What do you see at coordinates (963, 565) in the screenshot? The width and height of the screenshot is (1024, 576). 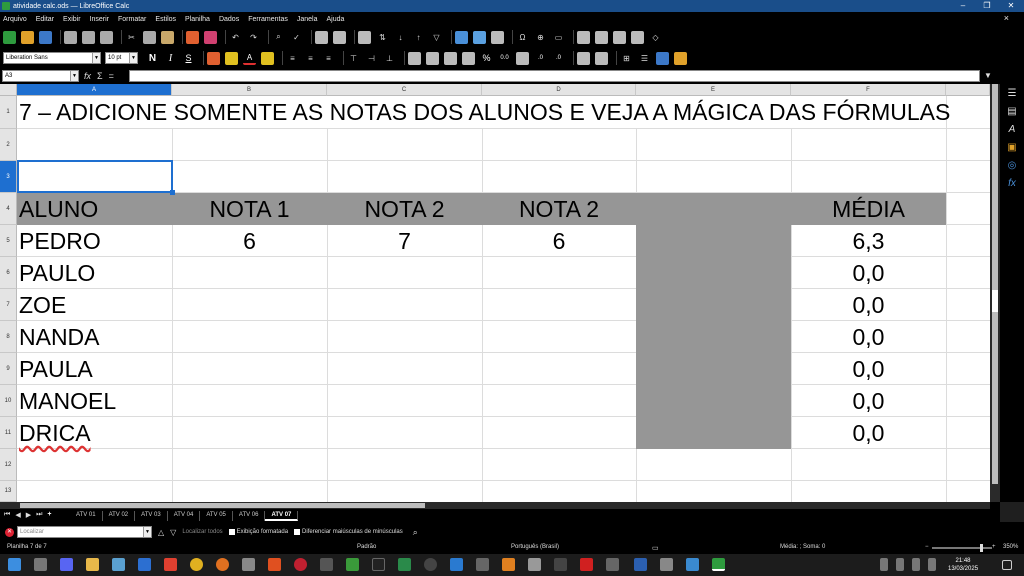 I see `system-clock: 21:48 13/03/2025` at bounding box center [963, 565].